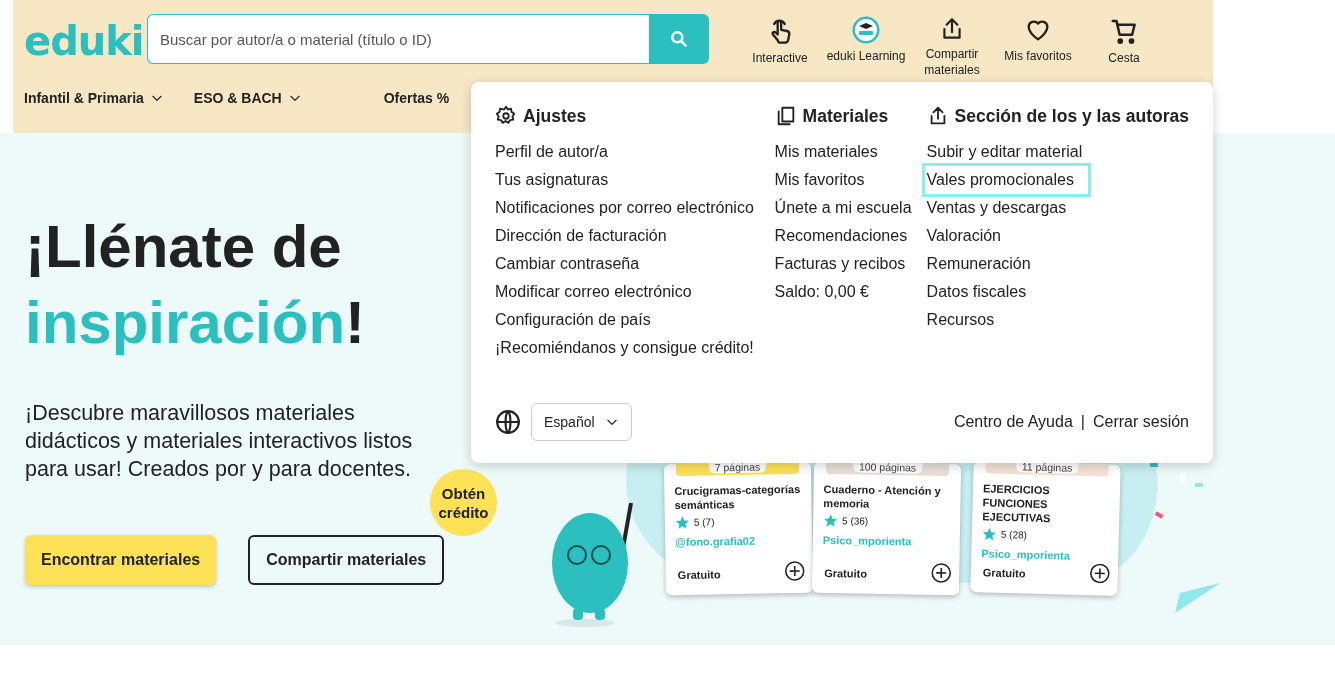  Describe the element at coordinates (738, 528) in the screenshot. I see `material-card: 7 páginas Crucigramas-categorías semánticas 5 (7) @fono.grafia02 Gratuito` at that location.